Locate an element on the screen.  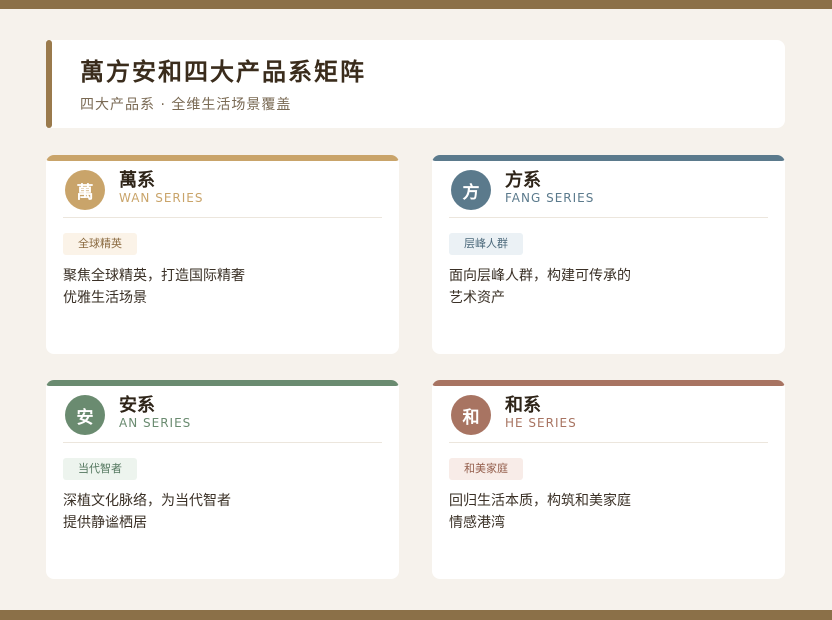
card-description: 深植文化脉络，为当代智者 提供静谧栖居 is located at coordinates (147, 512).